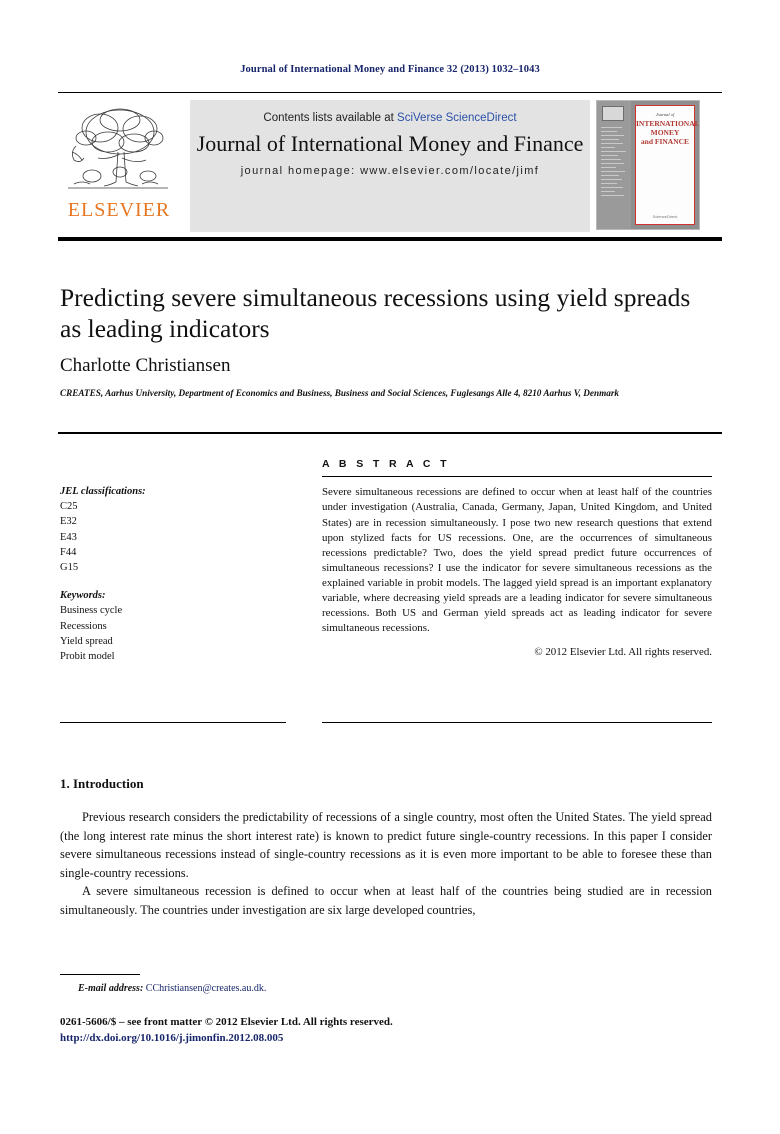 Image resolution: width=780 pixels, height=1134 pixels. I want to click on keyword-item: Business cycle, so click(91, 611).